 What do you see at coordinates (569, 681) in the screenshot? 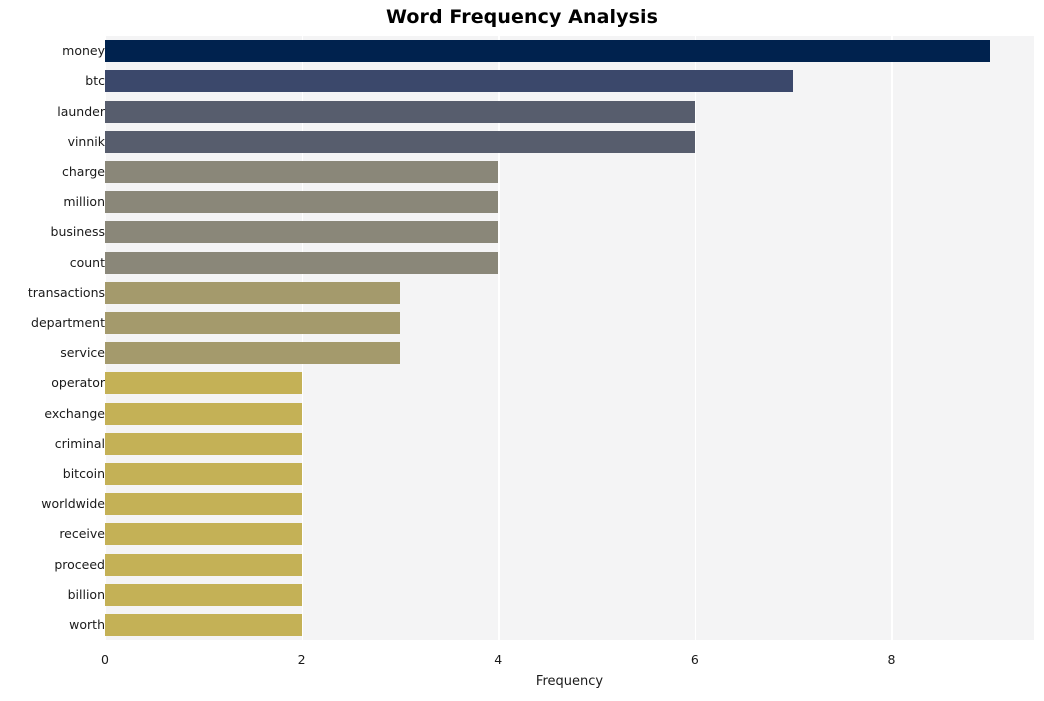
I see `x-axis-title: Frequency` at bounding box center [569, 681].